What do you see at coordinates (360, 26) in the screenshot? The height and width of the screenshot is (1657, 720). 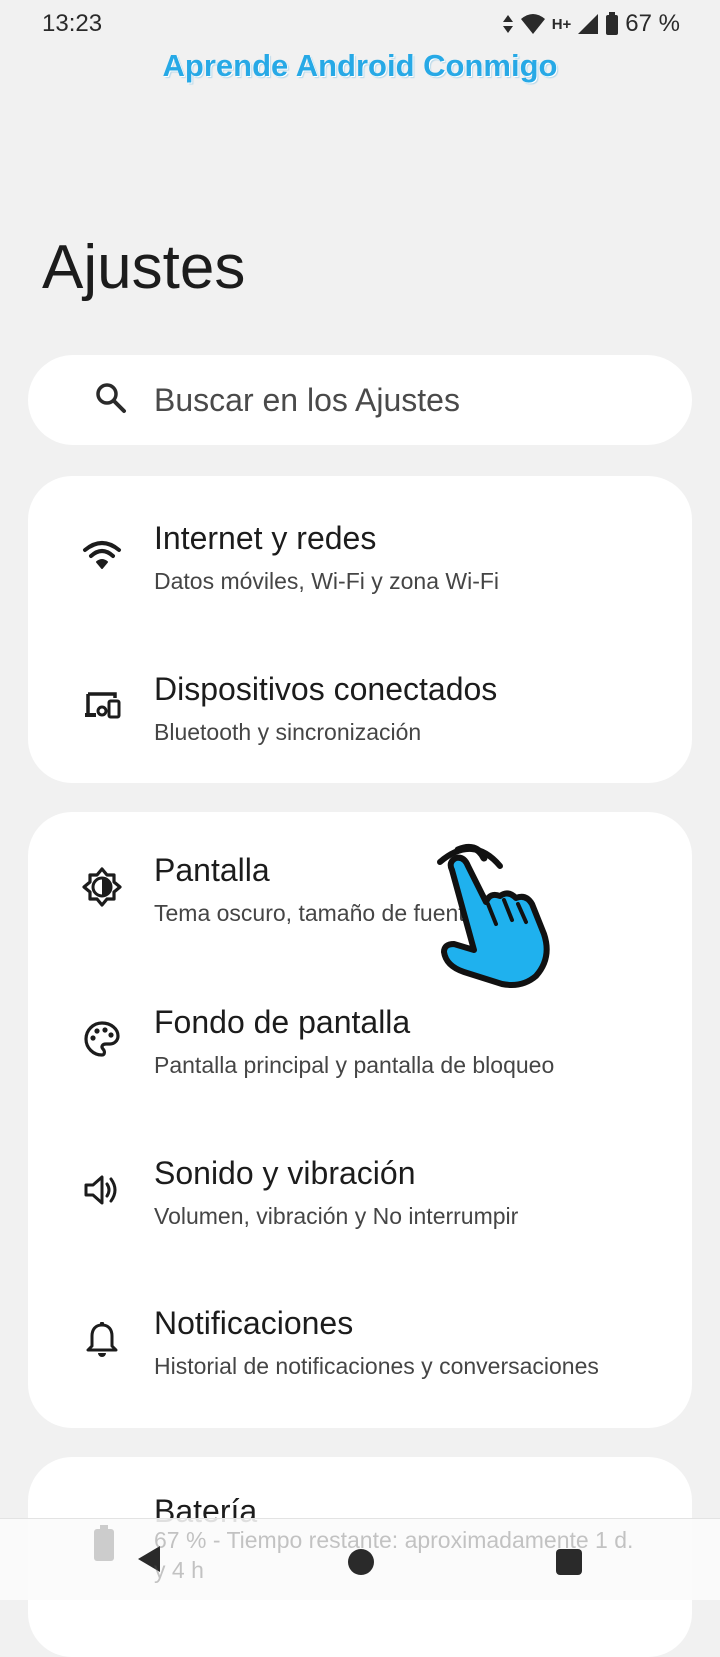 I see `status-bar: 13:23 H+ 67 %` at bounding box center [360, 26].